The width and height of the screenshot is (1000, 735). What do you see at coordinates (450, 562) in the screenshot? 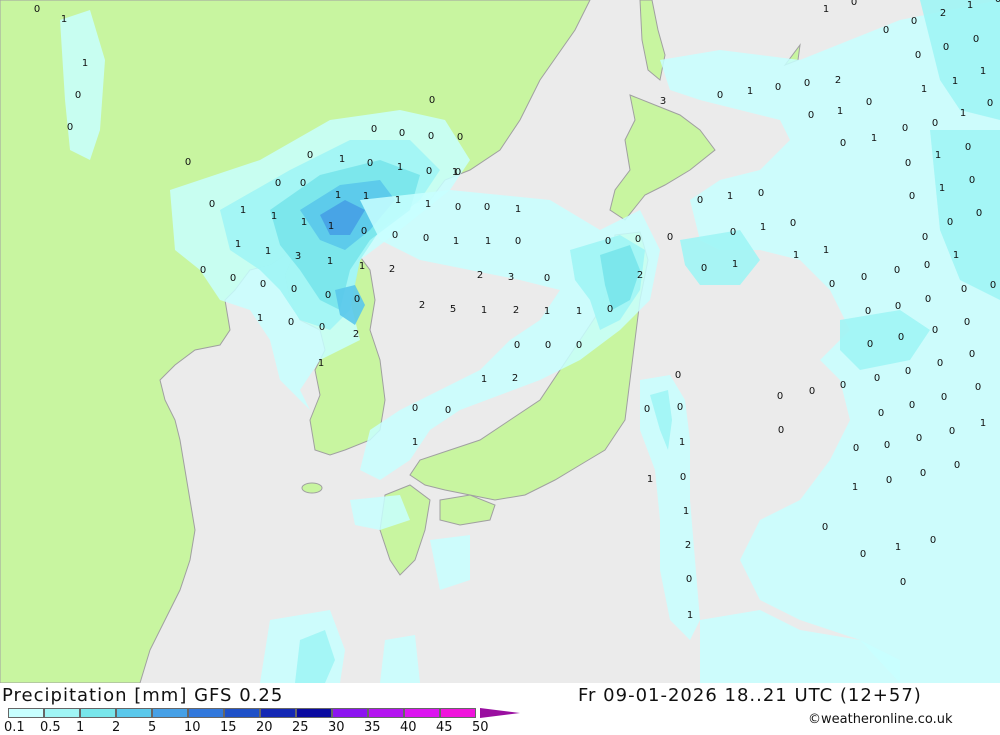
I see `precip-area` at bounding box center [450, 562].